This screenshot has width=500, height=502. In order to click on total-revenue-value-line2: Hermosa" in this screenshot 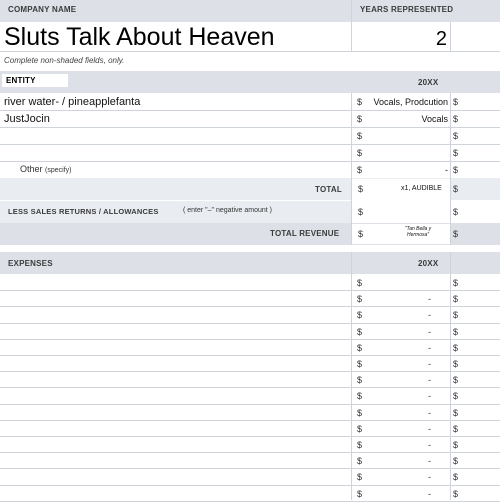, I will do `click(418, 235)`.